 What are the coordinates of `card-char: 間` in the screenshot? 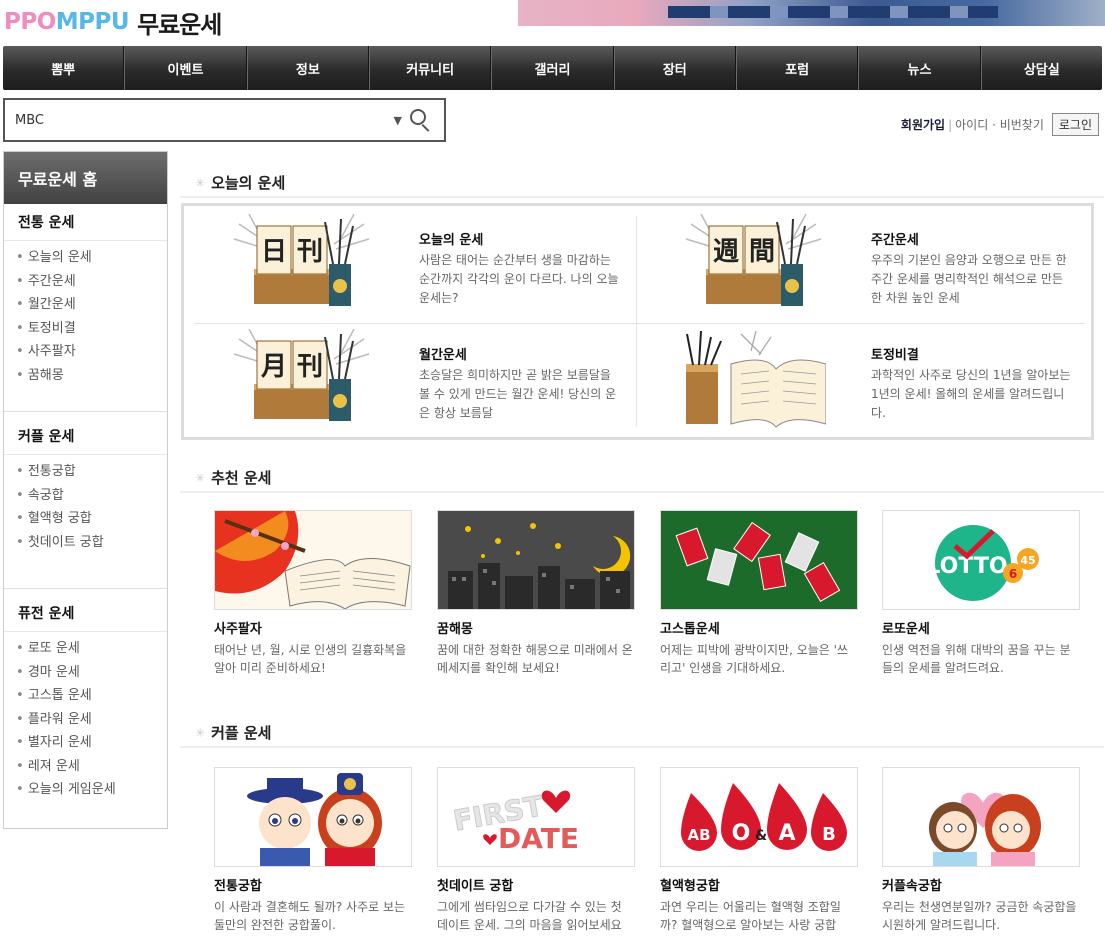 It's located at (762, 252).